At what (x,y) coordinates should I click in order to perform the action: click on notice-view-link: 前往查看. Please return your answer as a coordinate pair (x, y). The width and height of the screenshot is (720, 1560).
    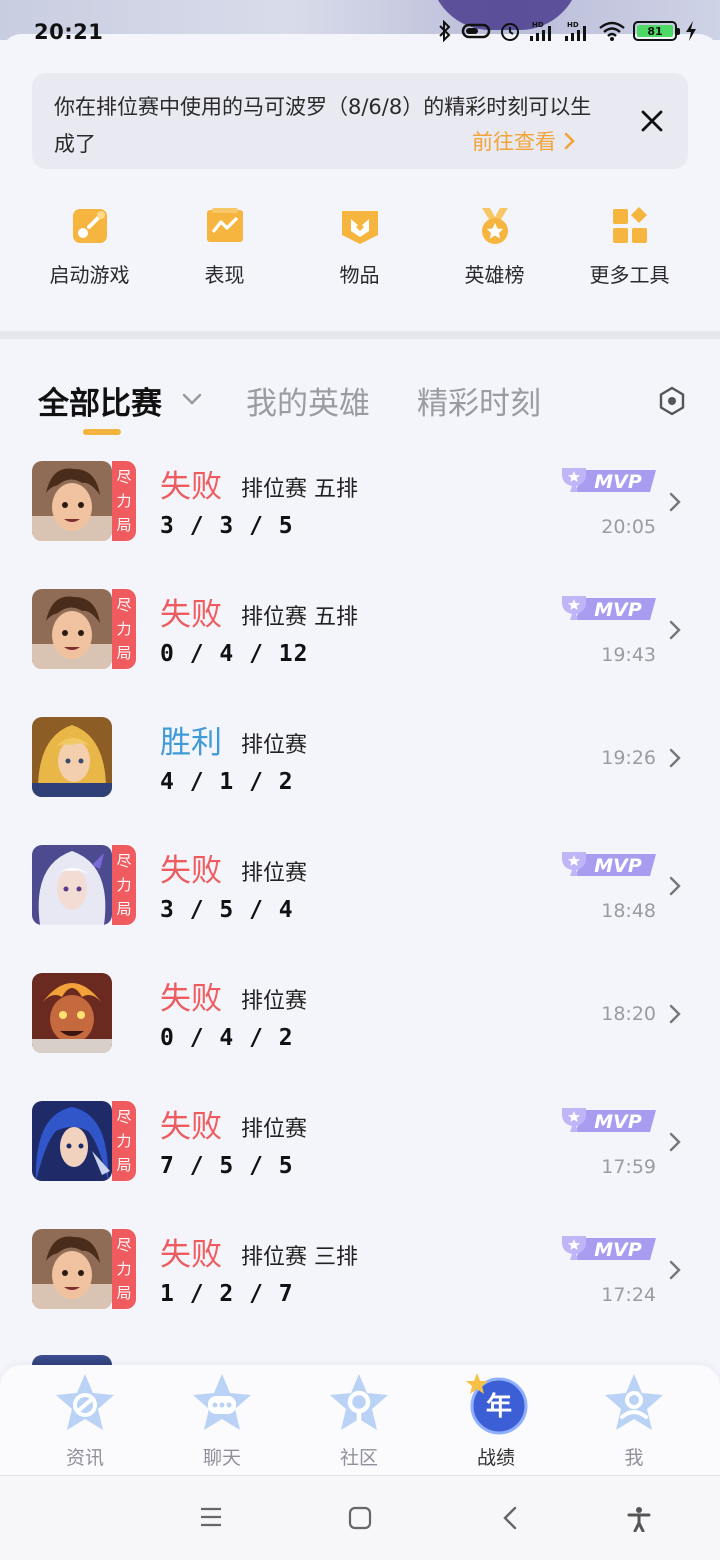
    Looking at the image, I should click on (524, 141).